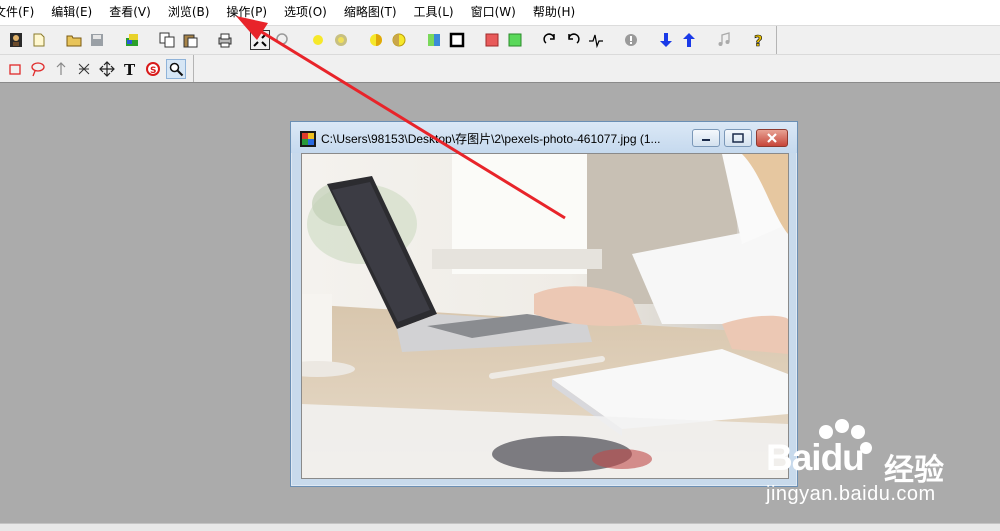 The height and width of the screenshot is (531, 1000). What do you see at coordinates (225, 40) in the screenshot?
I see `print-icon` at bounding box center [225, 40].